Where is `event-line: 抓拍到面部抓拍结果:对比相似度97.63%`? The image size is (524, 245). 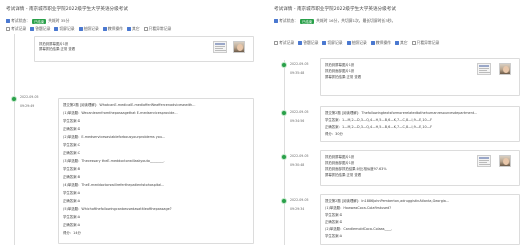 event-line: 抓拍到面部抓拍结果:对比相似度97.63% is located at coordinates (356, 169).